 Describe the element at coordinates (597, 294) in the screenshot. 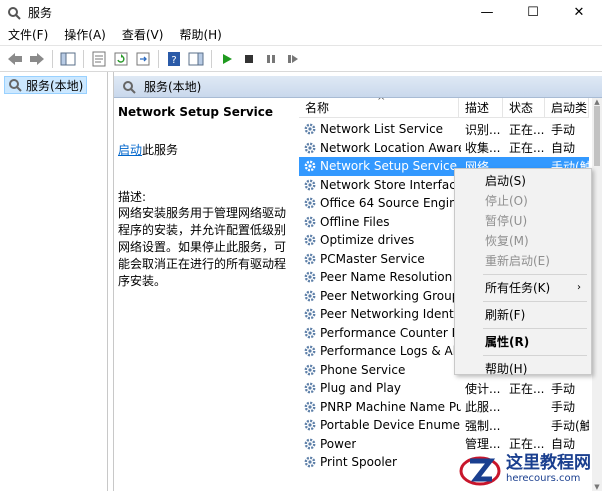

I see `vertical-scrollbar: ▲ ▼` at that location.